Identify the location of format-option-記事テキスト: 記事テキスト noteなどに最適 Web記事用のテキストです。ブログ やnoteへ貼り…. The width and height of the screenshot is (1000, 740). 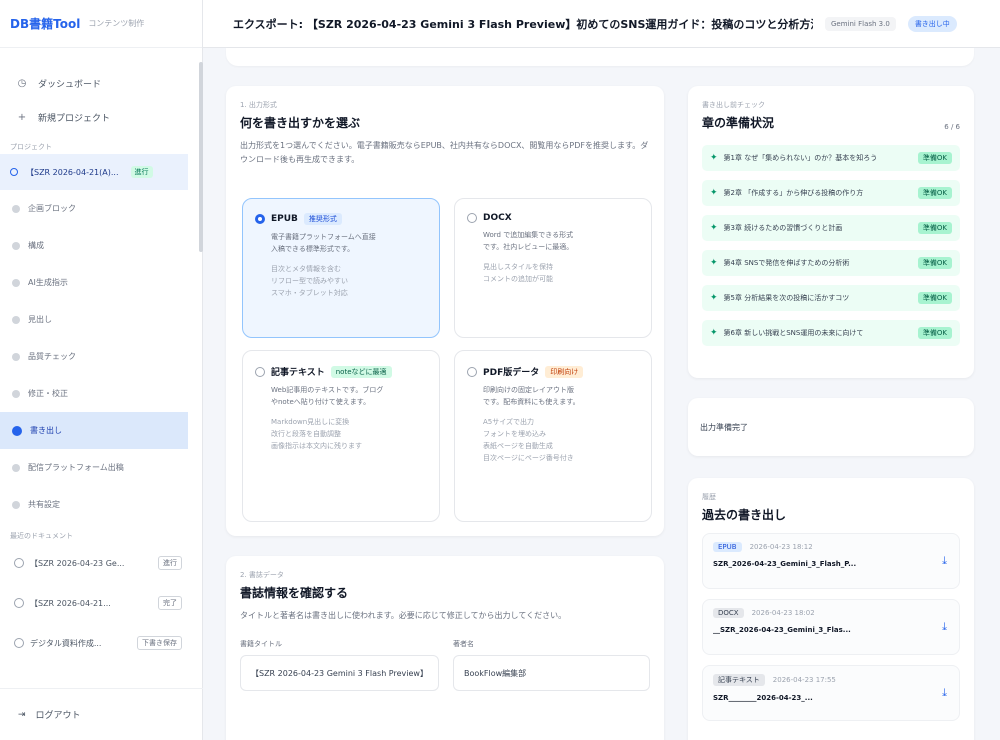
(341, 436).